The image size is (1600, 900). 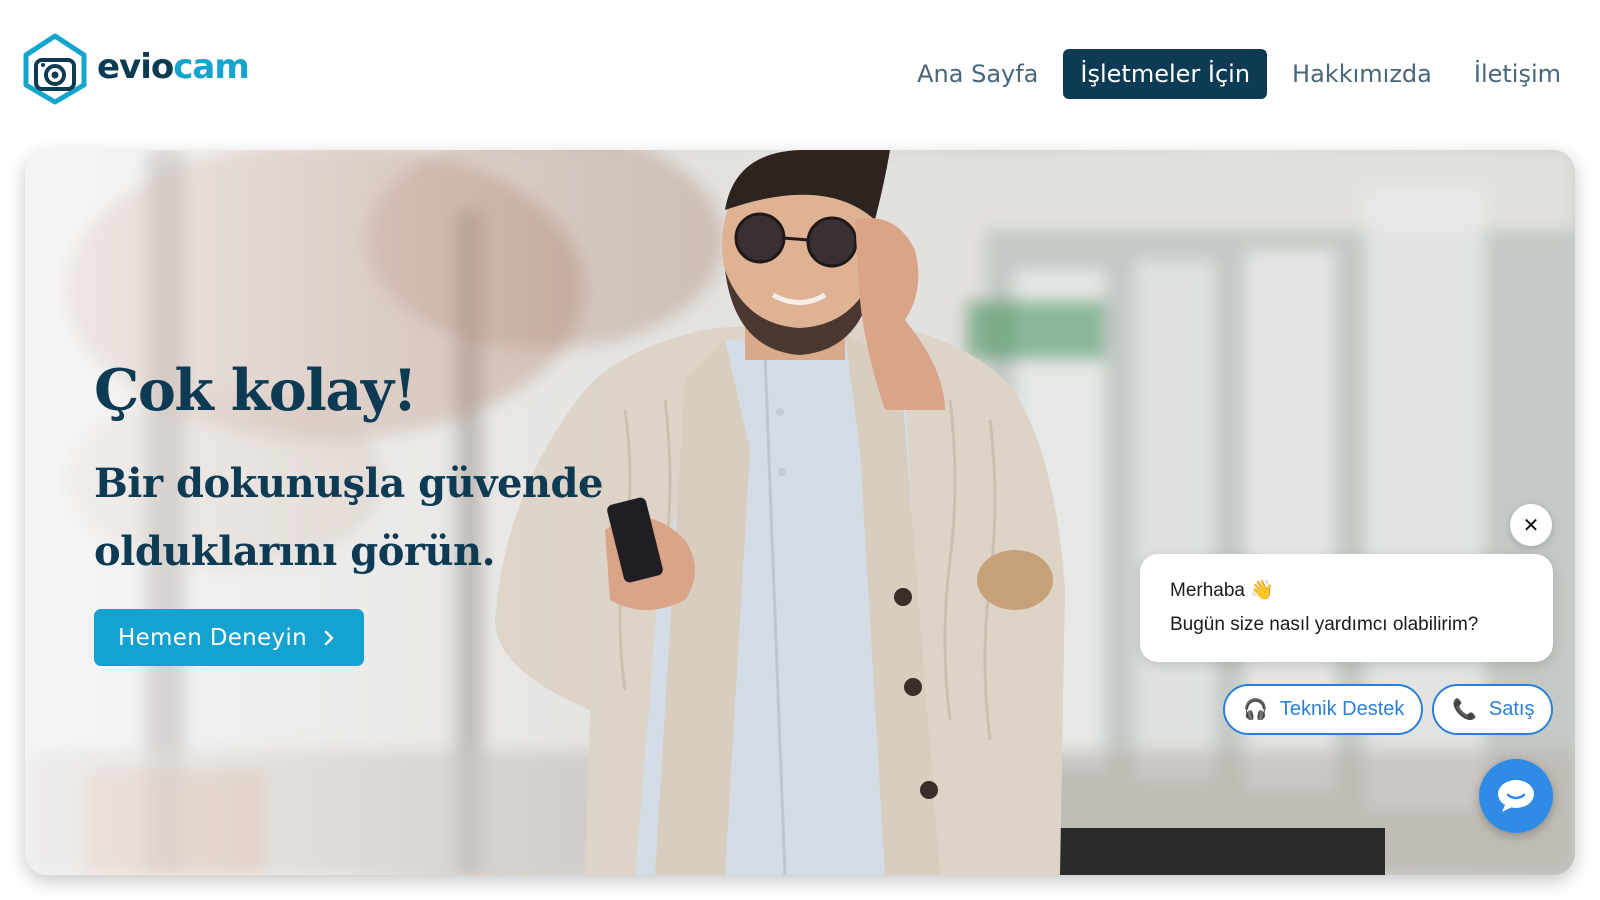 I want to click on hero-headline: Çok kolay!, so click(x=255, y=390).